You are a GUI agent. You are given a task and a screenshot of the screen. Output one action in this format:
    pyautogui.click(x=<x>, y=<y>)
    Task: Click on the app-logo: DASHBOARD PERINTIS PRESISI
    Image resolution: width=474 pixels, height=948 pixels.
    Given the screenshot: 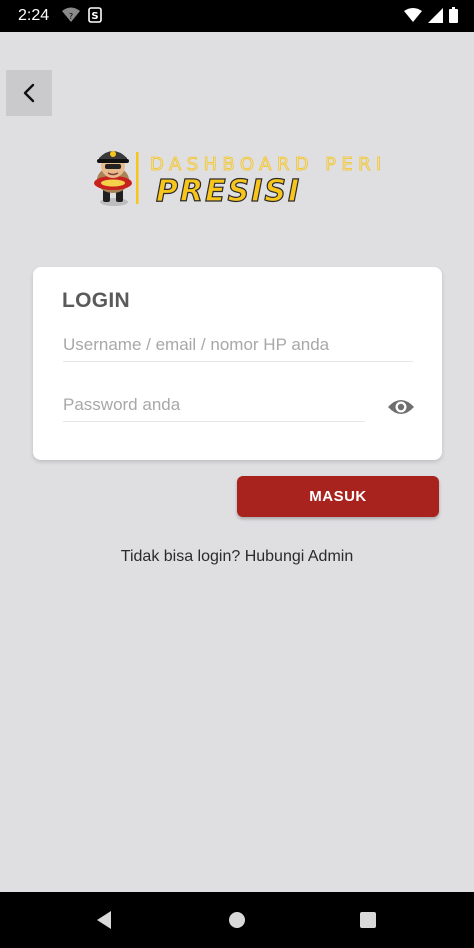 What is the action you would take?
    pyautogui.click(x=241, y=180)
    